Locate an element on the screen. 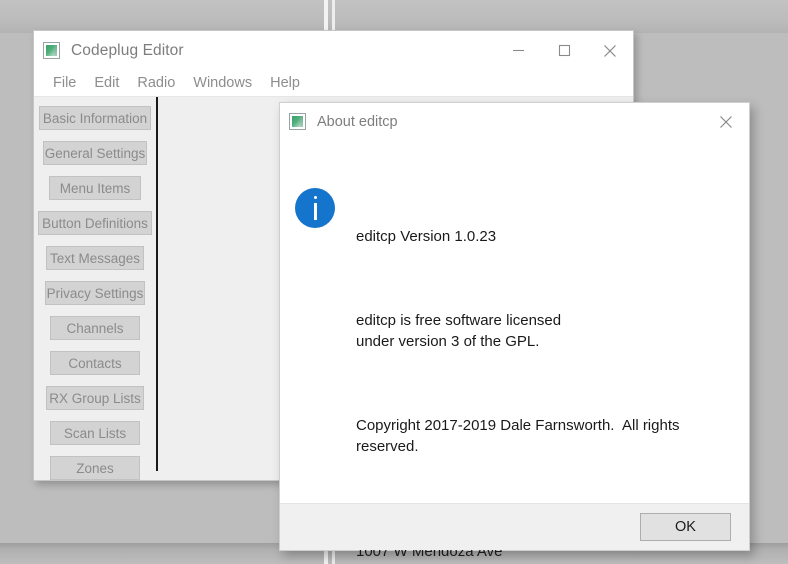 Image resolution: width=788 pixels, height=564 pixels. about-version-line: editcp Version 1.0.23 is located at coordinates (426, 236).